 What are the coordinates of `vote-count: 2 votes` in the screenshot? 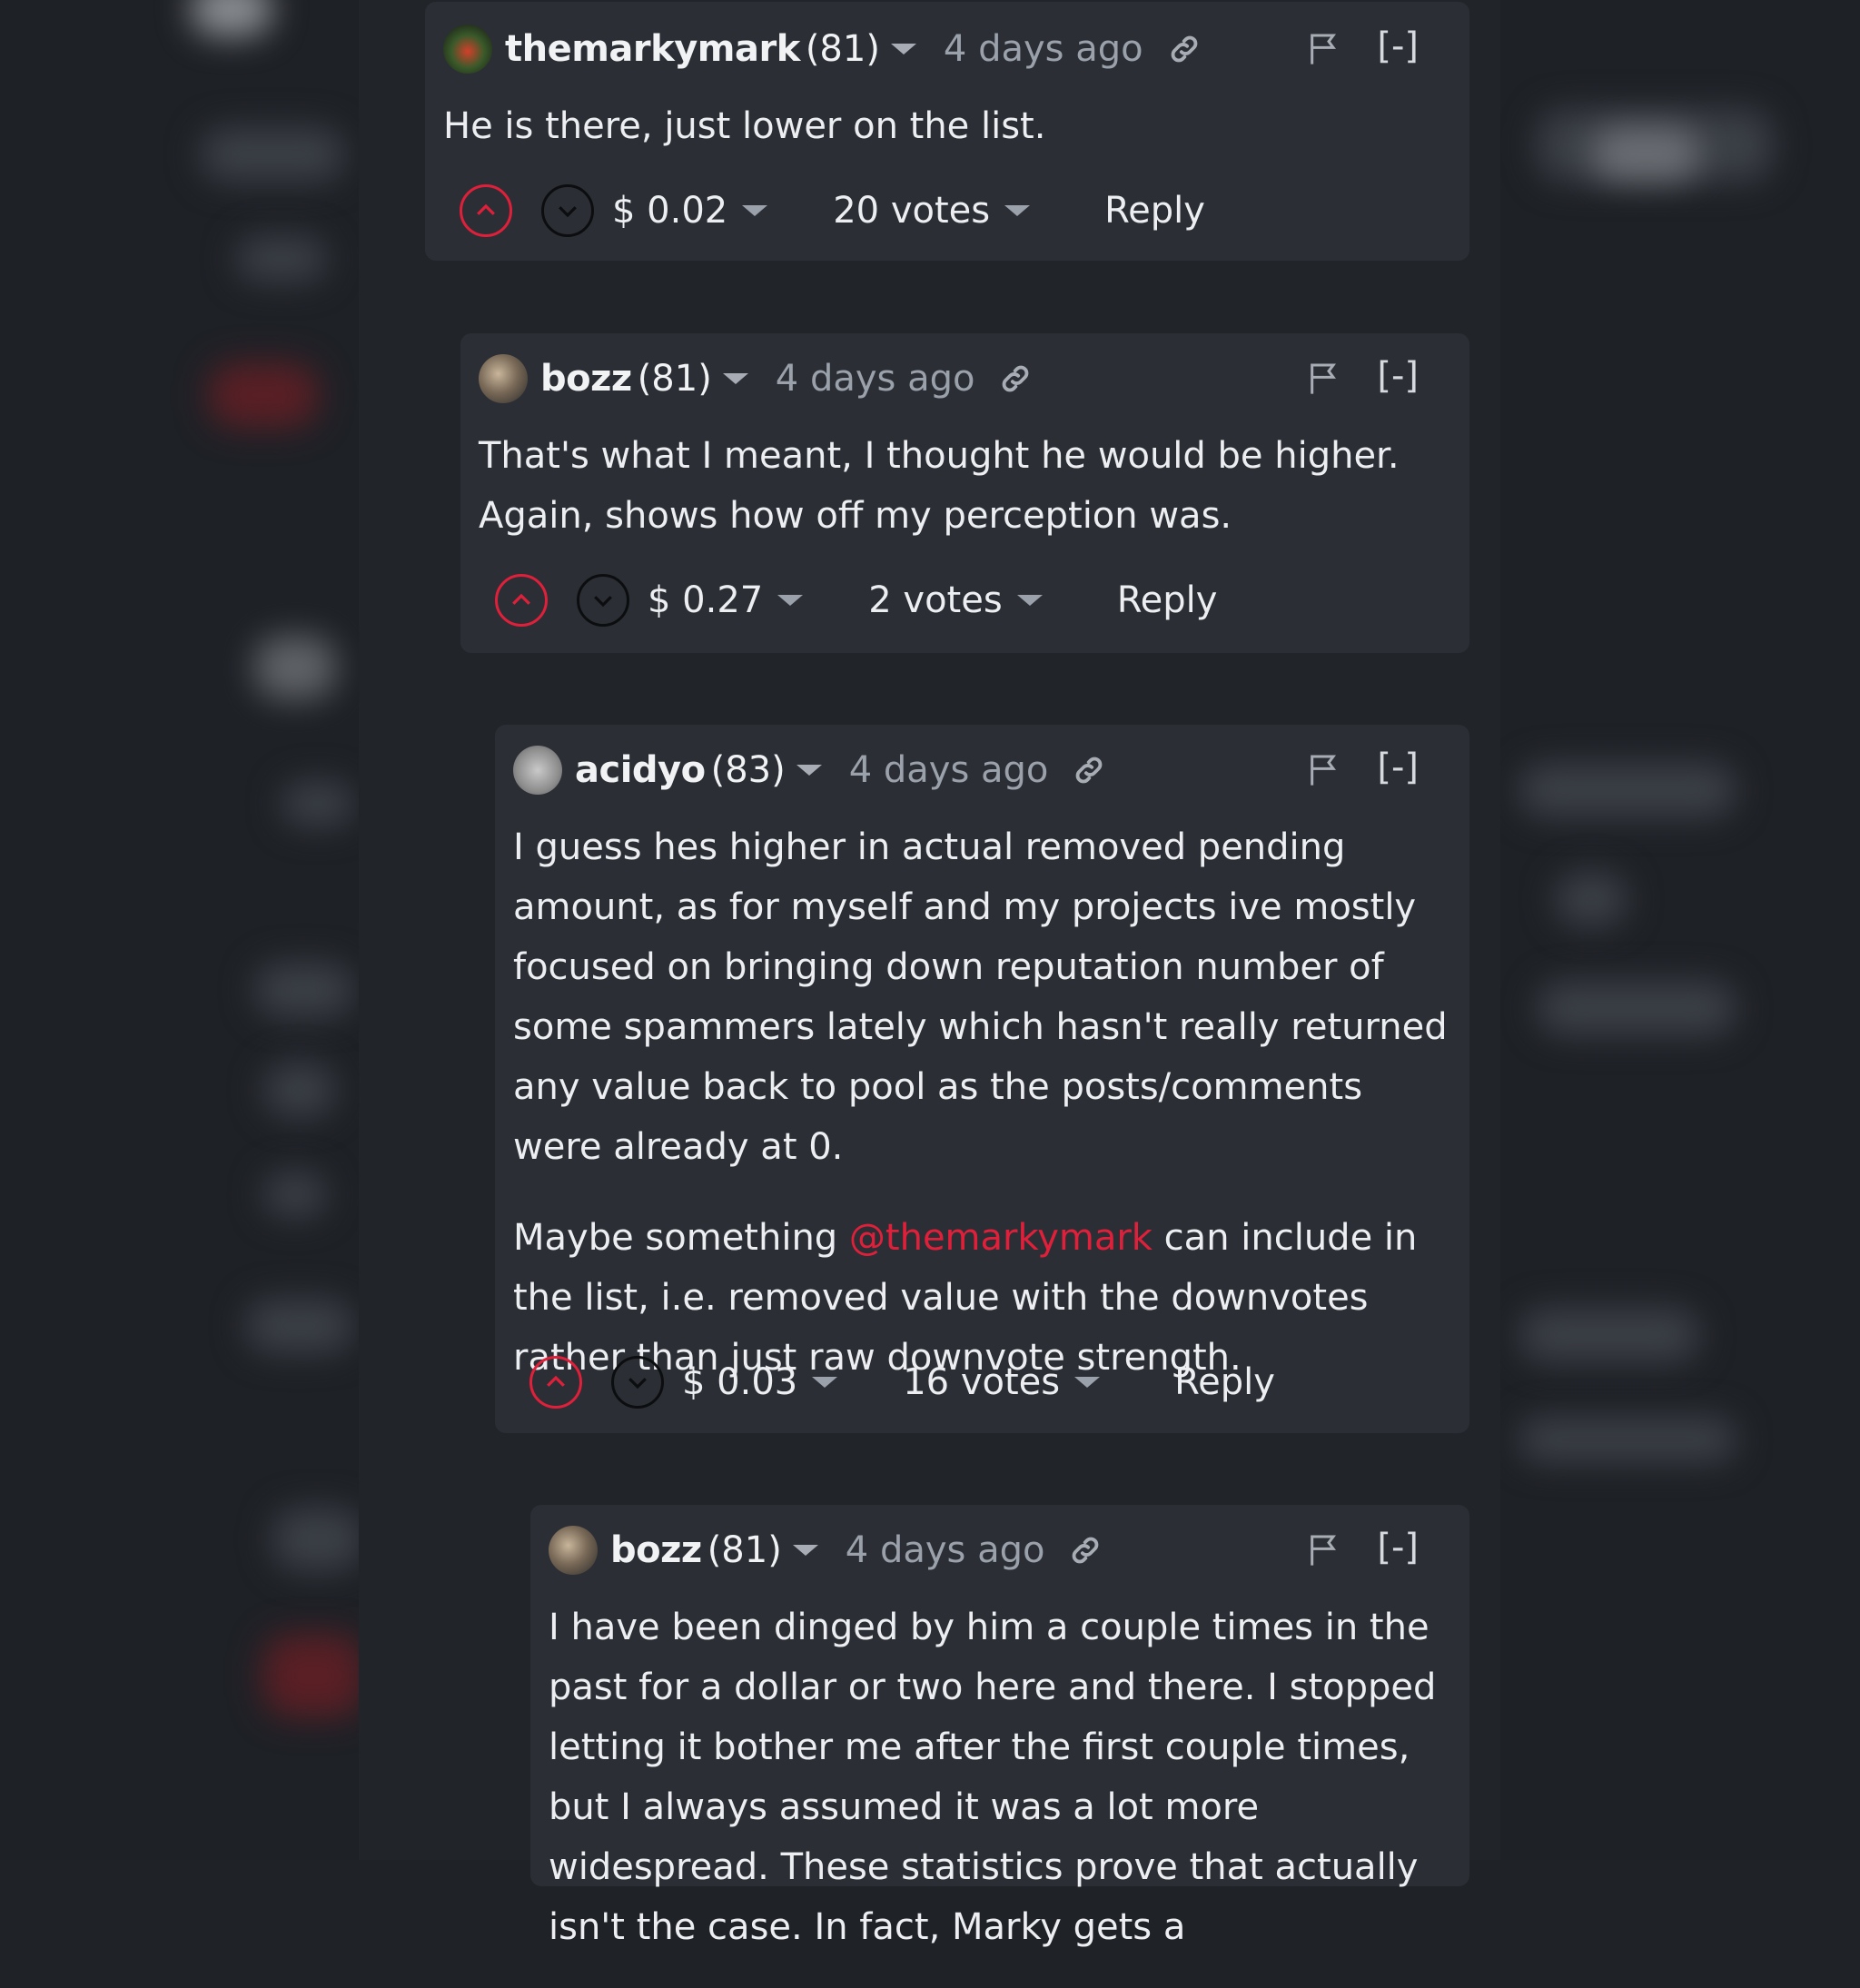 It's located at (935, 600).